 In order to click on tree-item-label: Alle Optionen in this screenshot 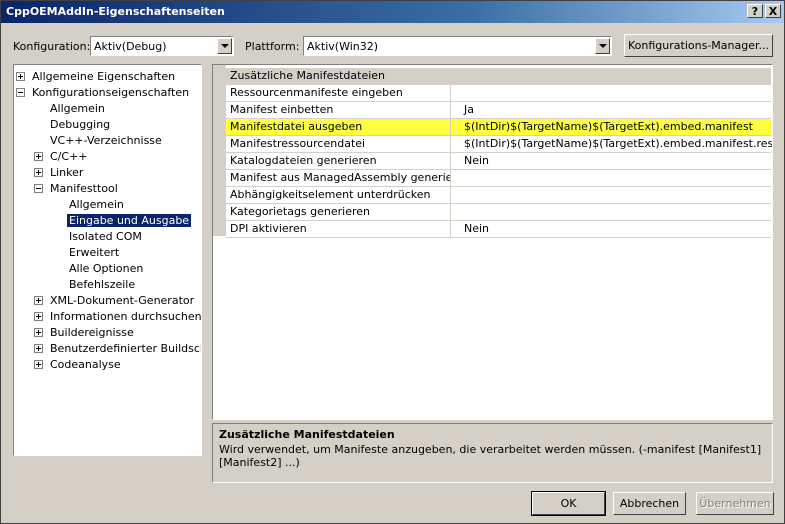, I will do `click(106, 268)`.